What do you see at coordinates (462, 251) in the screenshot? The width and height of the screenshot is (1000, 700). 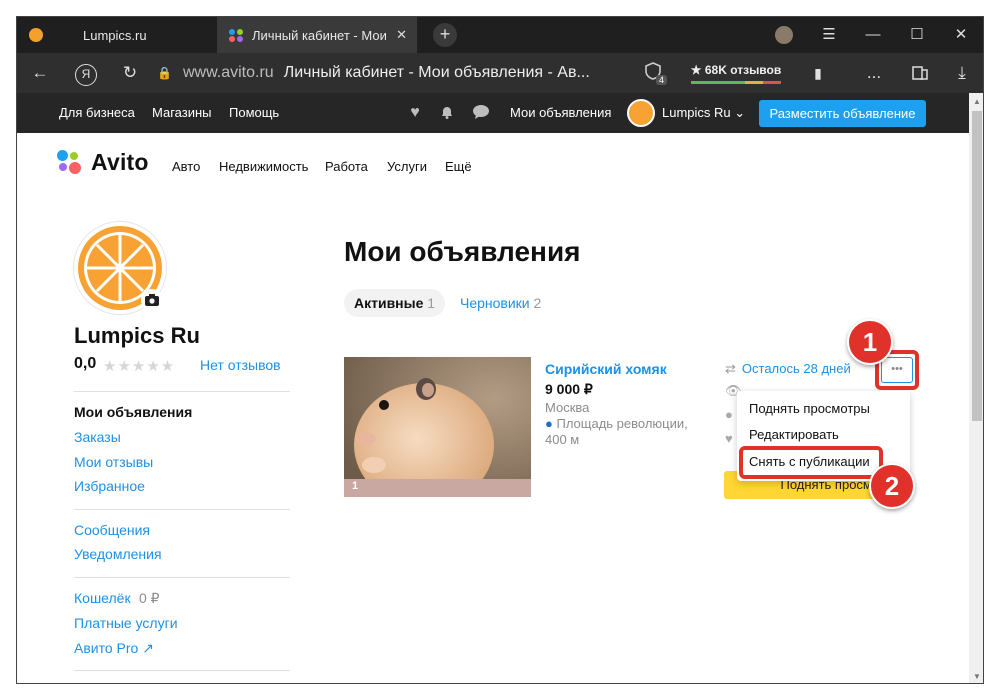 I see `page-title: Мои объявления` at bounding box center [462, 251].